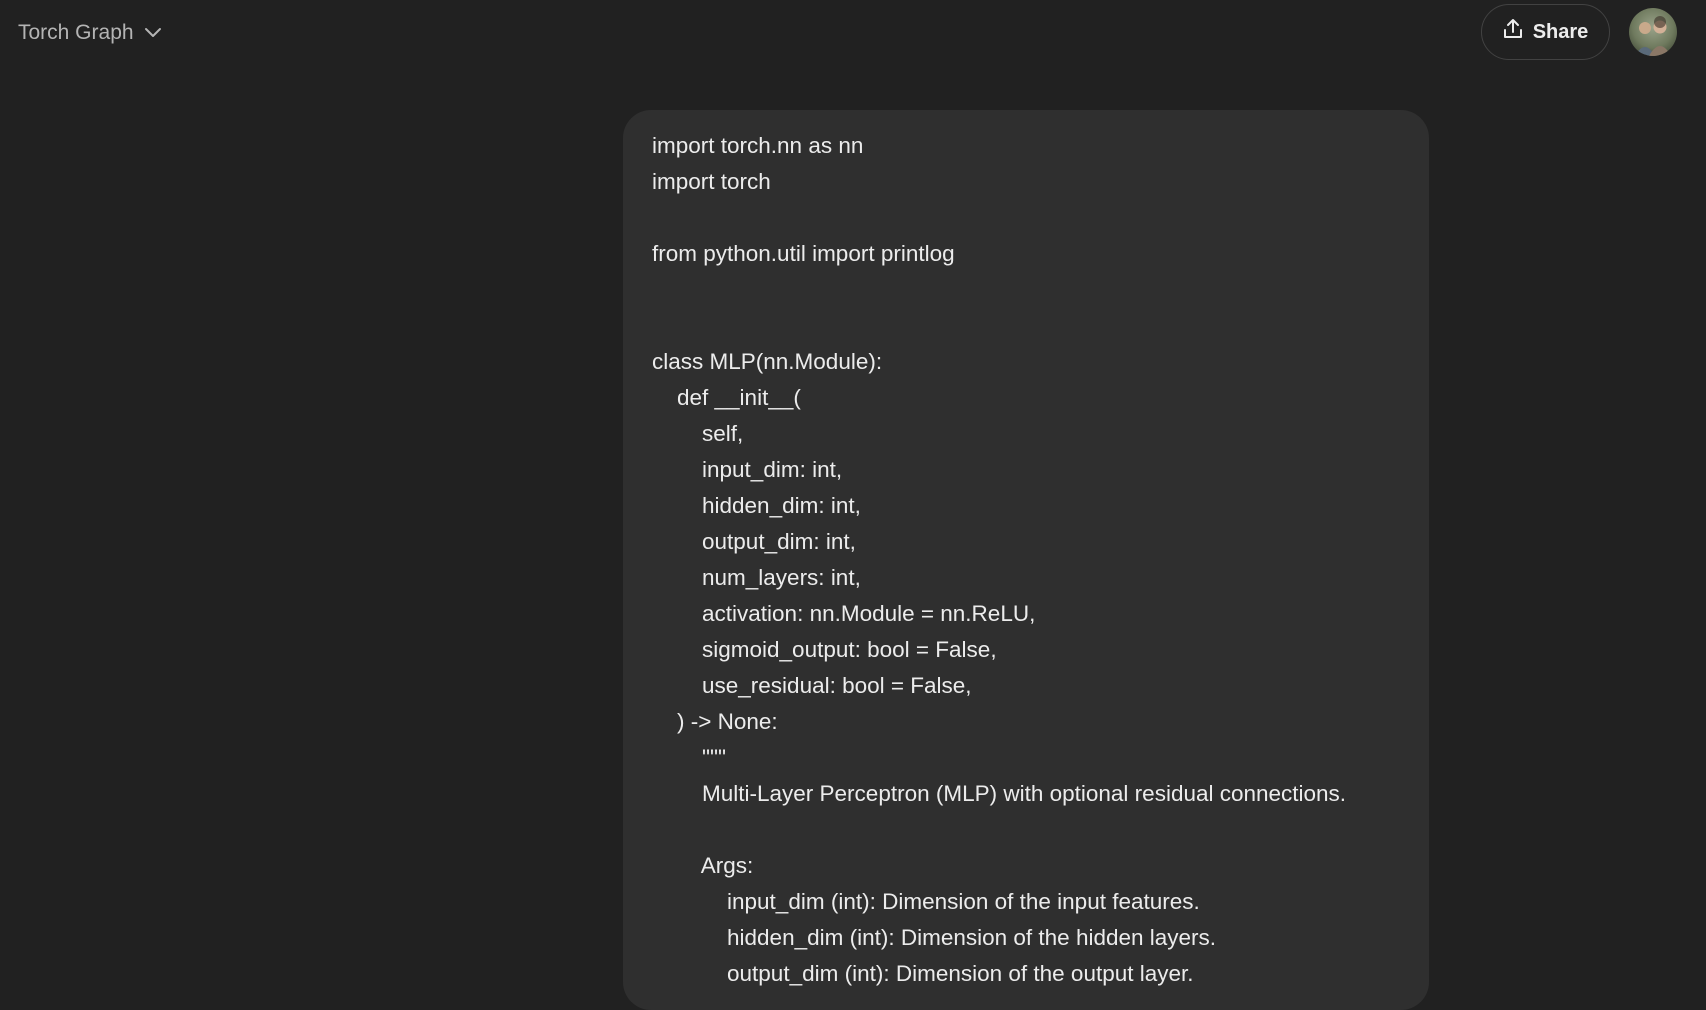  Describe the element at coordinates (767, 361) in the screenshot. I see `message-line: class MLP(nn.Module):` at that location.